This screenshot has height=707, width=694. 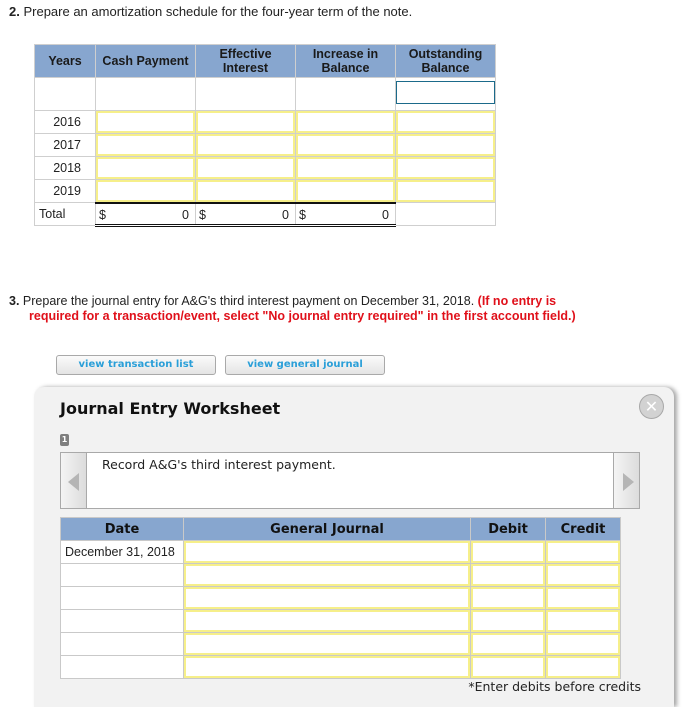 What do you see at coordinates (350, 480) in the screenshot?
I see `transaction-navigator: Record A&G's third interest payment.` at bounding box center [350, 480].